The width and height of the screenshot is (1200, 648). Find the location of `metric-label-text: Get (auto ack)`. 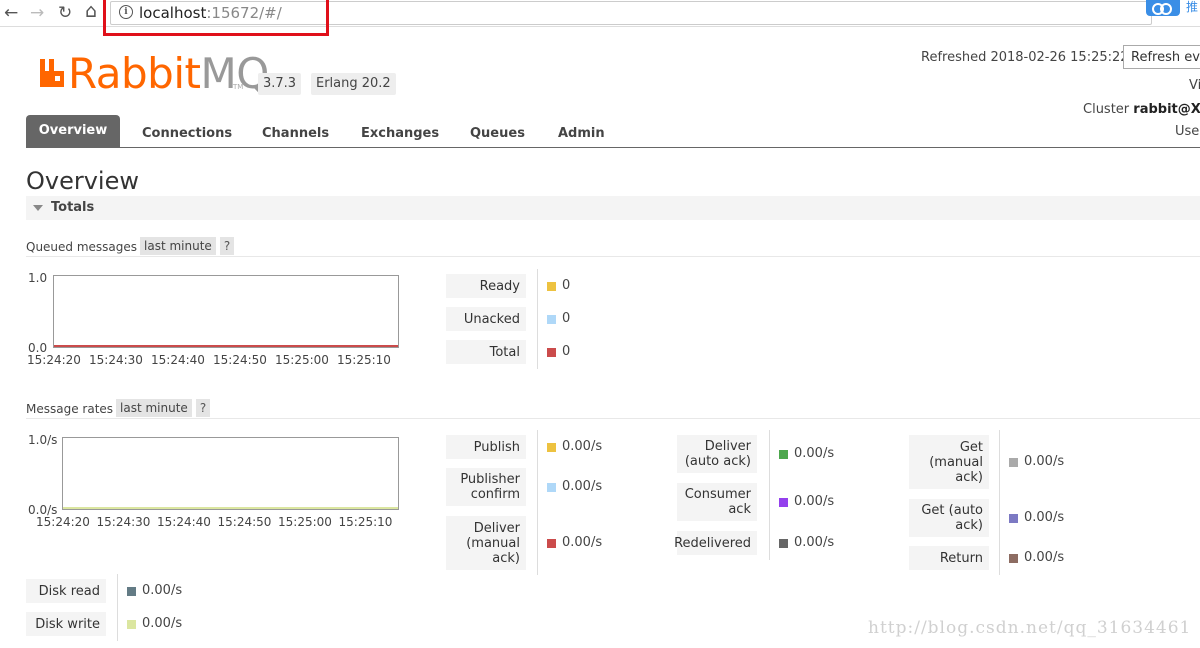

metric-label-text: Get (auto ack) is located at coordinates (952, 518).